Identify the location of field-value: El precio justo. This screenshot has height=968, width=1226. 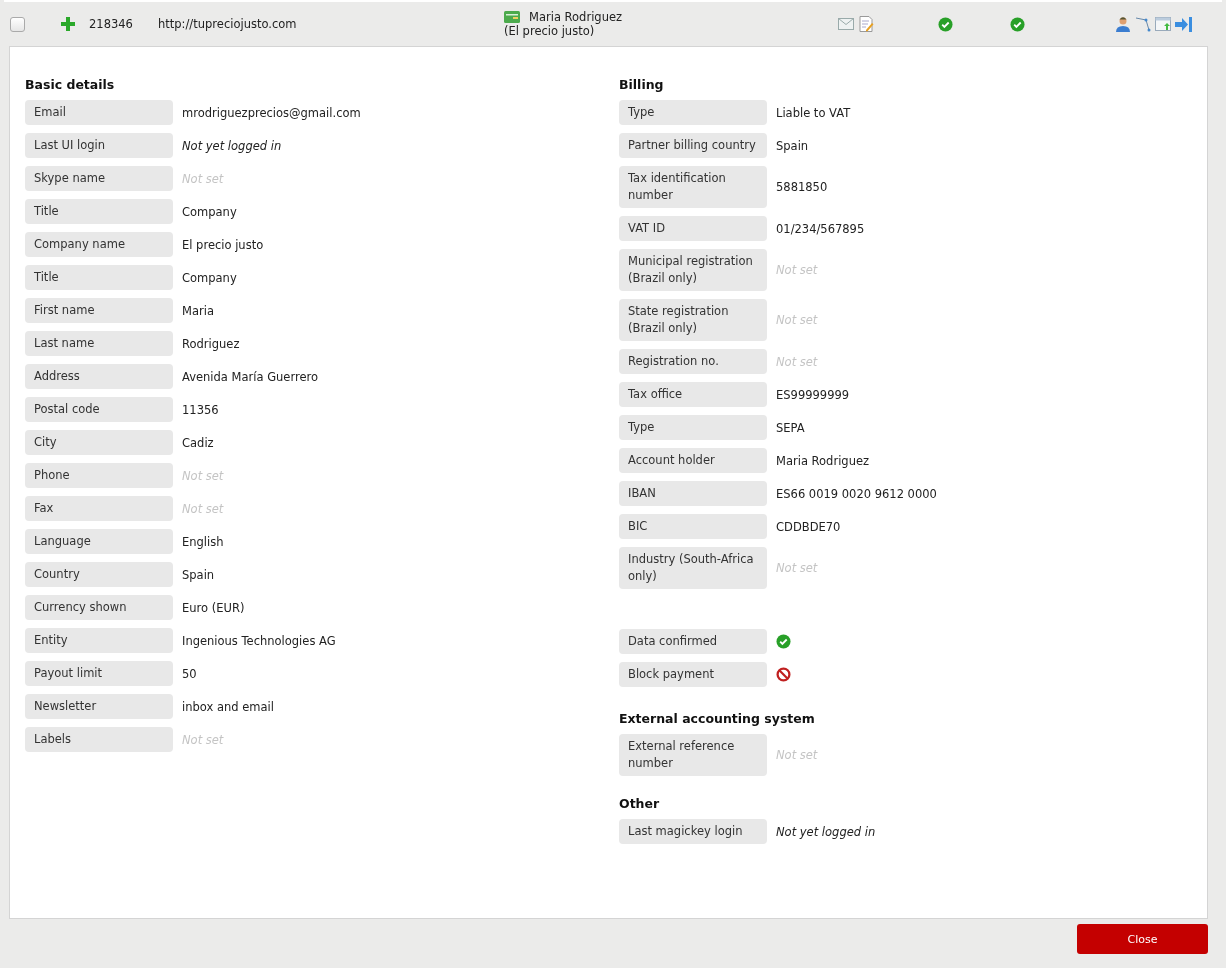
(223, 244).